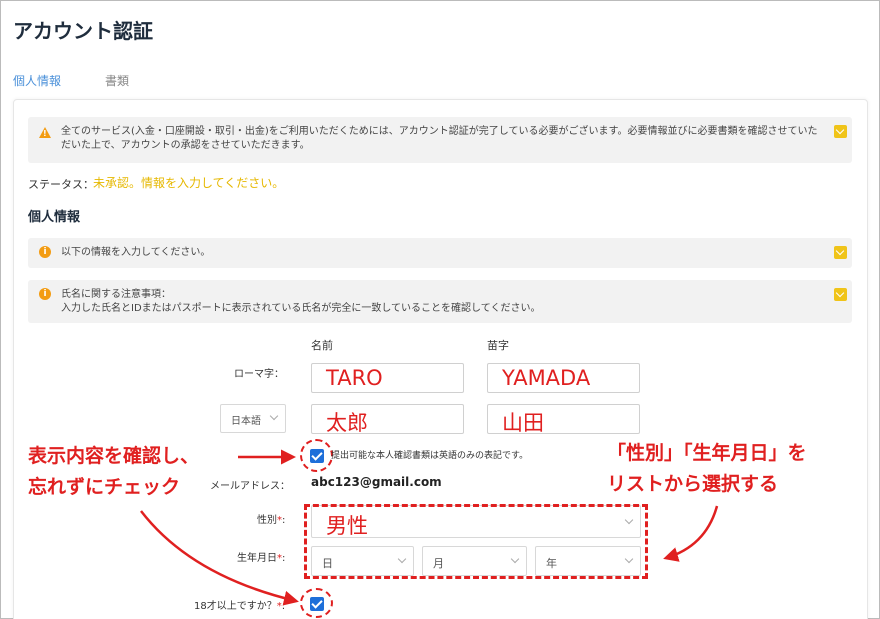 Image resolution: width=880 pixels, height=619 pixels. Describe the element at coordinates (219, 558) in the screenshot. I see `arrow-to-age-checkbox` at that location.